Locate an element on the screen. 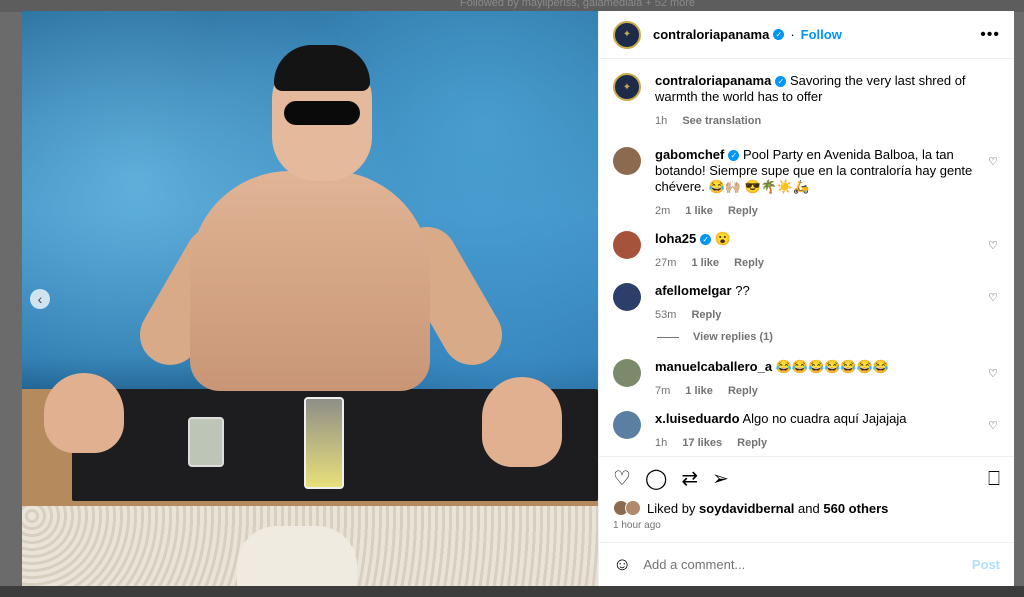  comment-meta: 27m 1 like Reply is located at coordinates (820, 263).